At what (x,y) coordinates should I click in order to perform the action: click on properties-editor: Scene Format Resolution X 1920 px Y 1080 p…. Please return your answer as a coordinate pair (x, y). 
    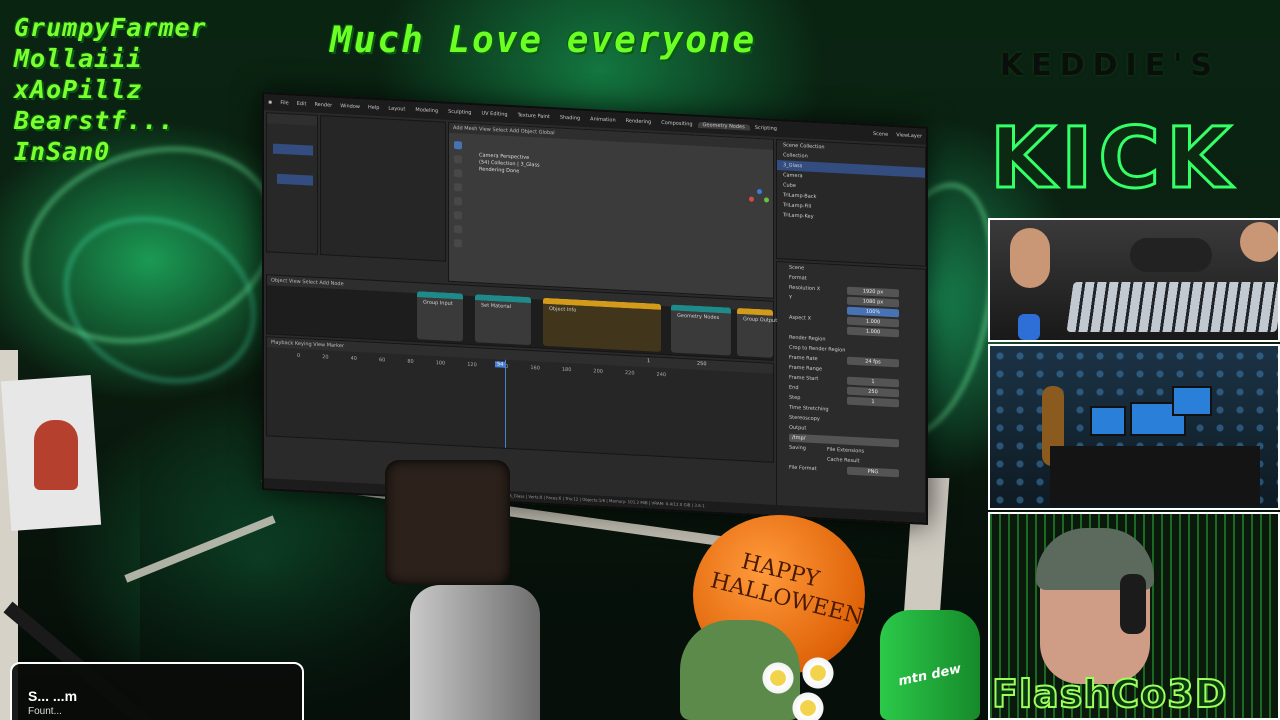
    Looking at the image, I should click on (851, 392).